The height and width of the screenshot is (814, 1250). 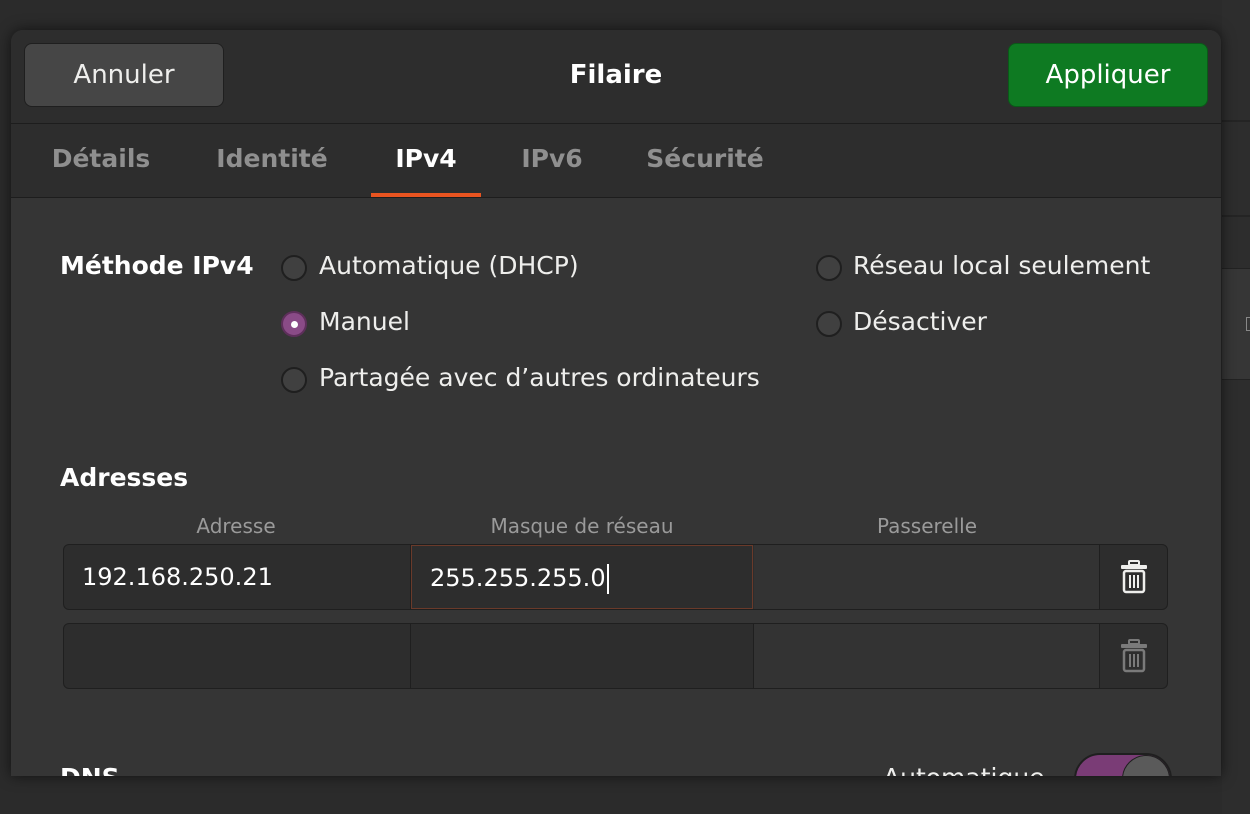 I want to click on column-header-address: Adresse, so click(x=236, y=526).